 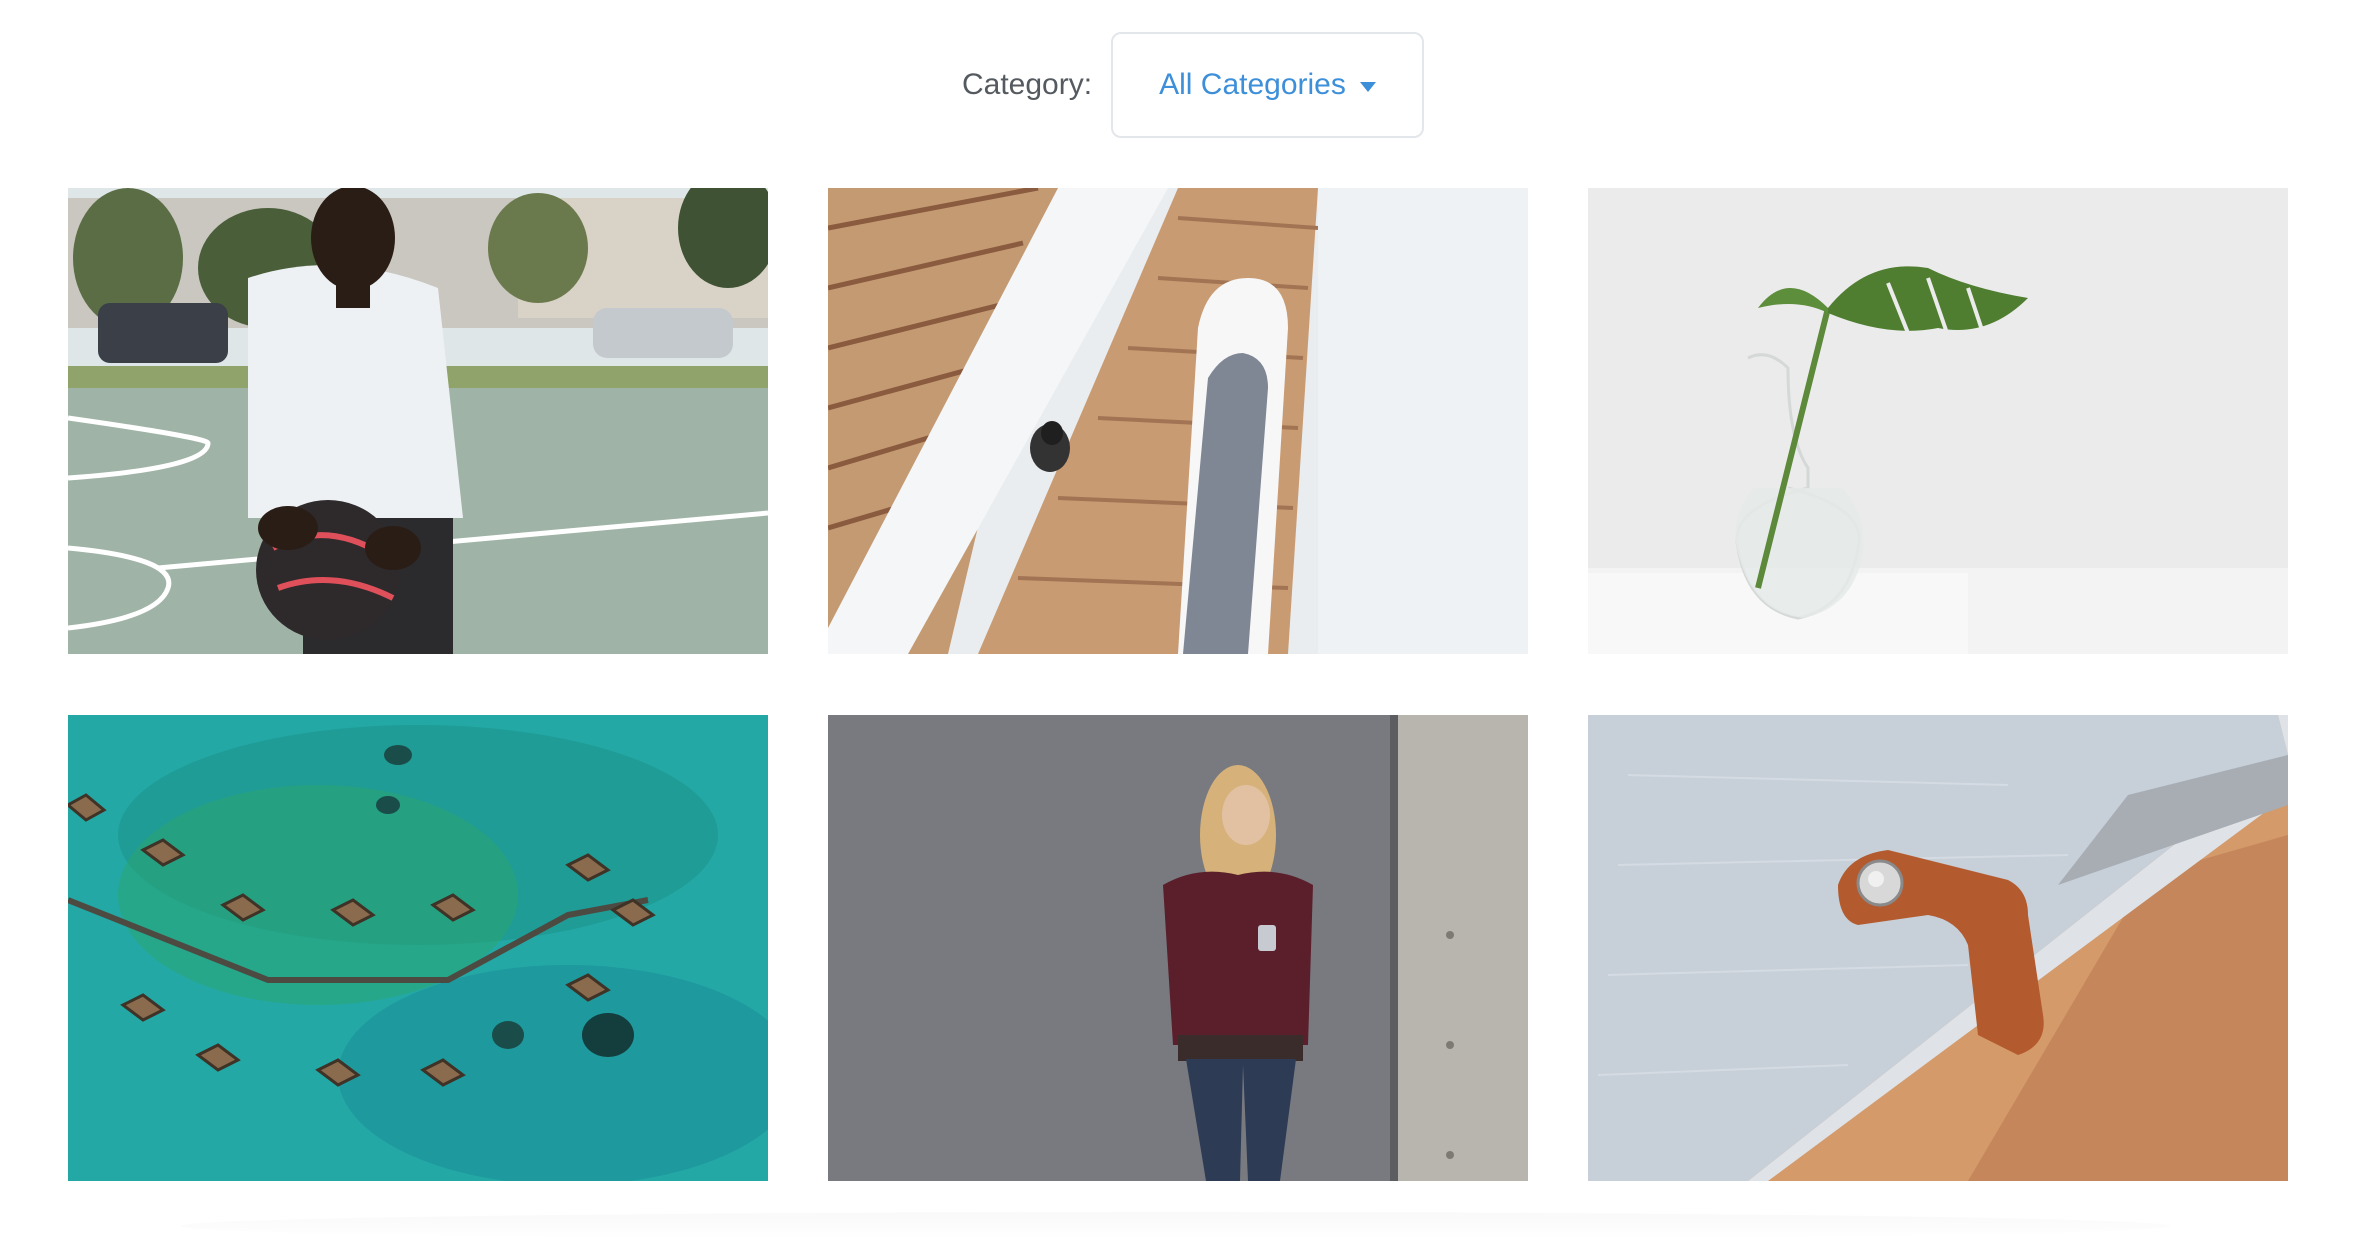 I want to click on laptop-sleeve-image, so click(x=1938, y=948).